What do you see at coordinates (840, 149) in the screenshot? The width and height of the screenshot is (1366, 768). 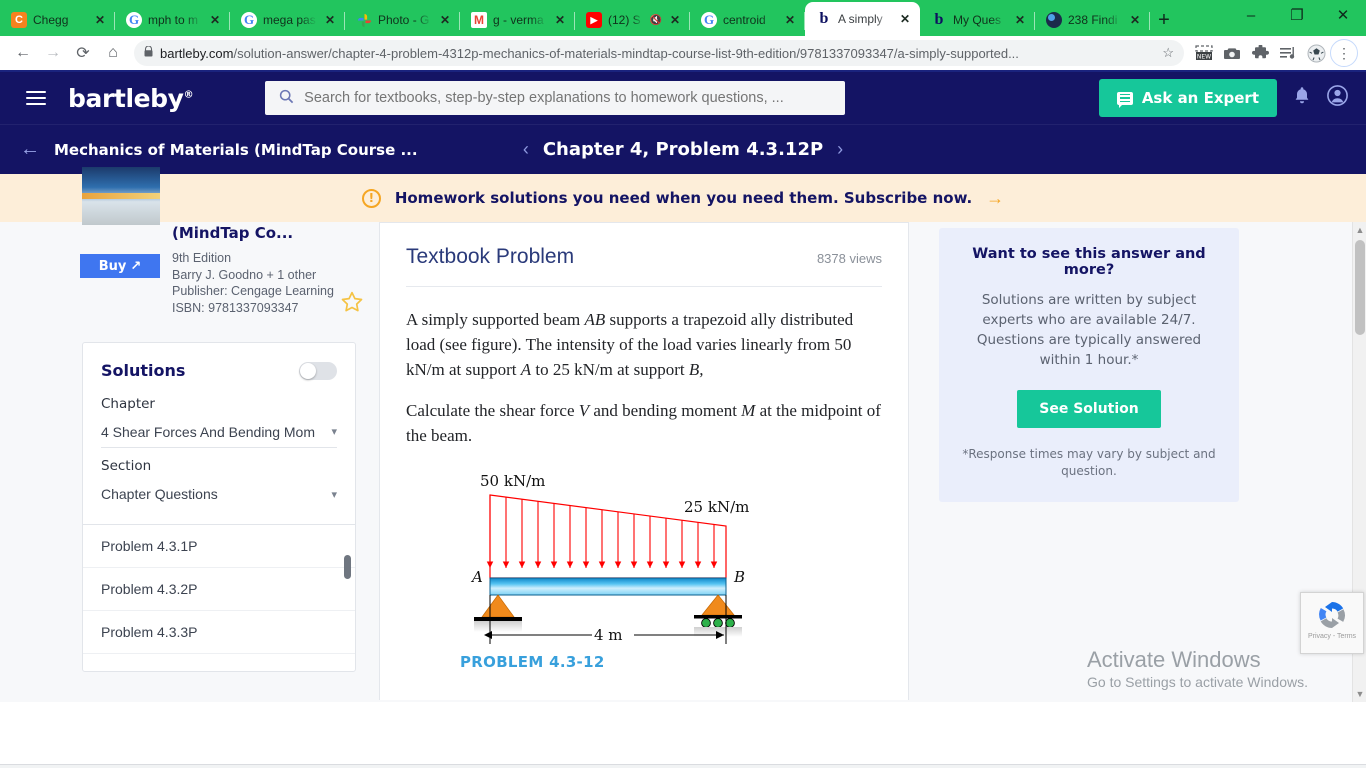 I see `next-problem-icon: ›` at bounding box center [840, 149].